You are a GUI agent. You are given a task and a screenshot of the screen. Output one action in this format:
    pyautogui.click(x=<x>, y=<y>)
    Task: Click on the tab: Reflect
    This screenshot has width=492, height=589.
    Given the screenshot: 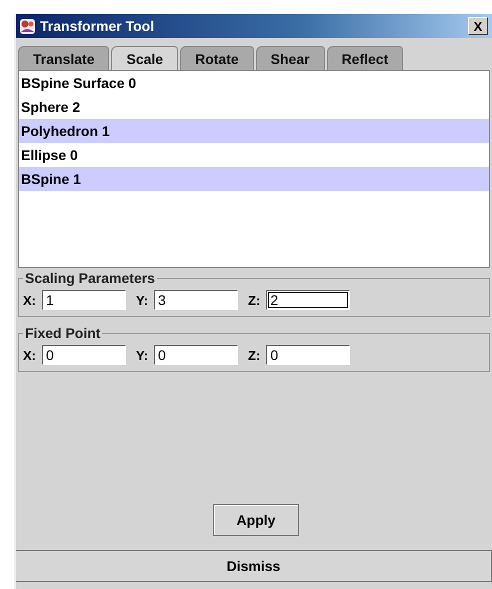 What is the action you would take?
    pyautogui.click(x=365, y=58)
    